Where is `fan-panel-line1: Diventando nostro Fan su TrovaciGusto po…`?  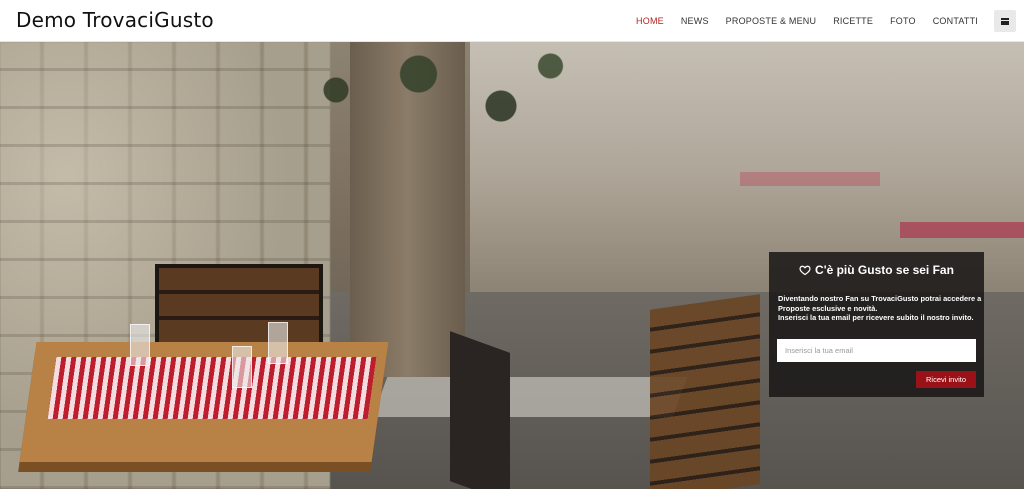
fan-panel-line1: Diventando nostro Fan su TrovaciGusto po… is located at coordinates (880, 303).